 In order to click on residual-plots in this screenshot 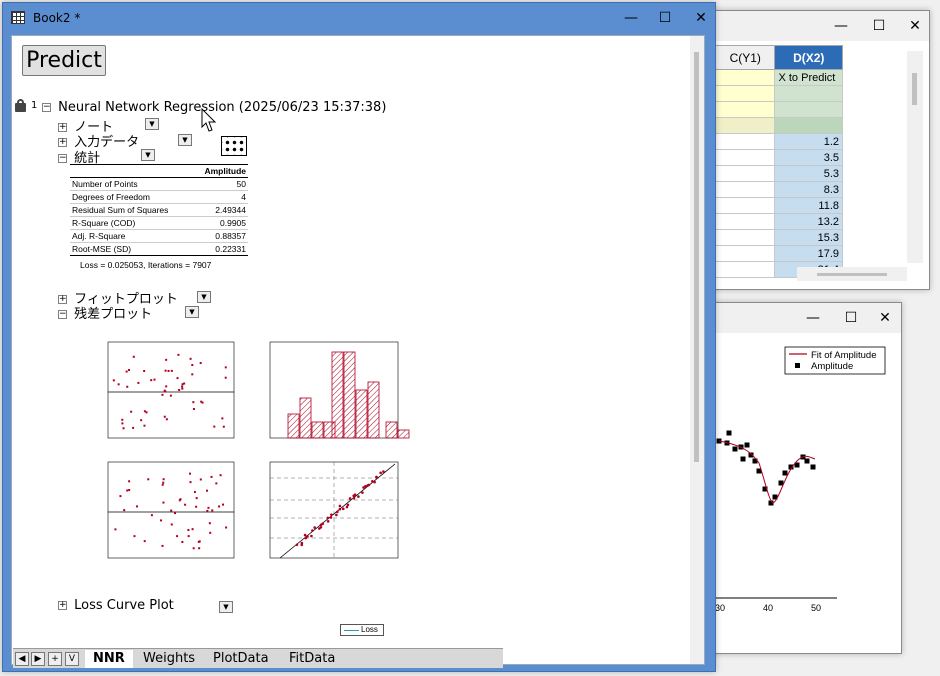, I will do `click(255, 456)`.